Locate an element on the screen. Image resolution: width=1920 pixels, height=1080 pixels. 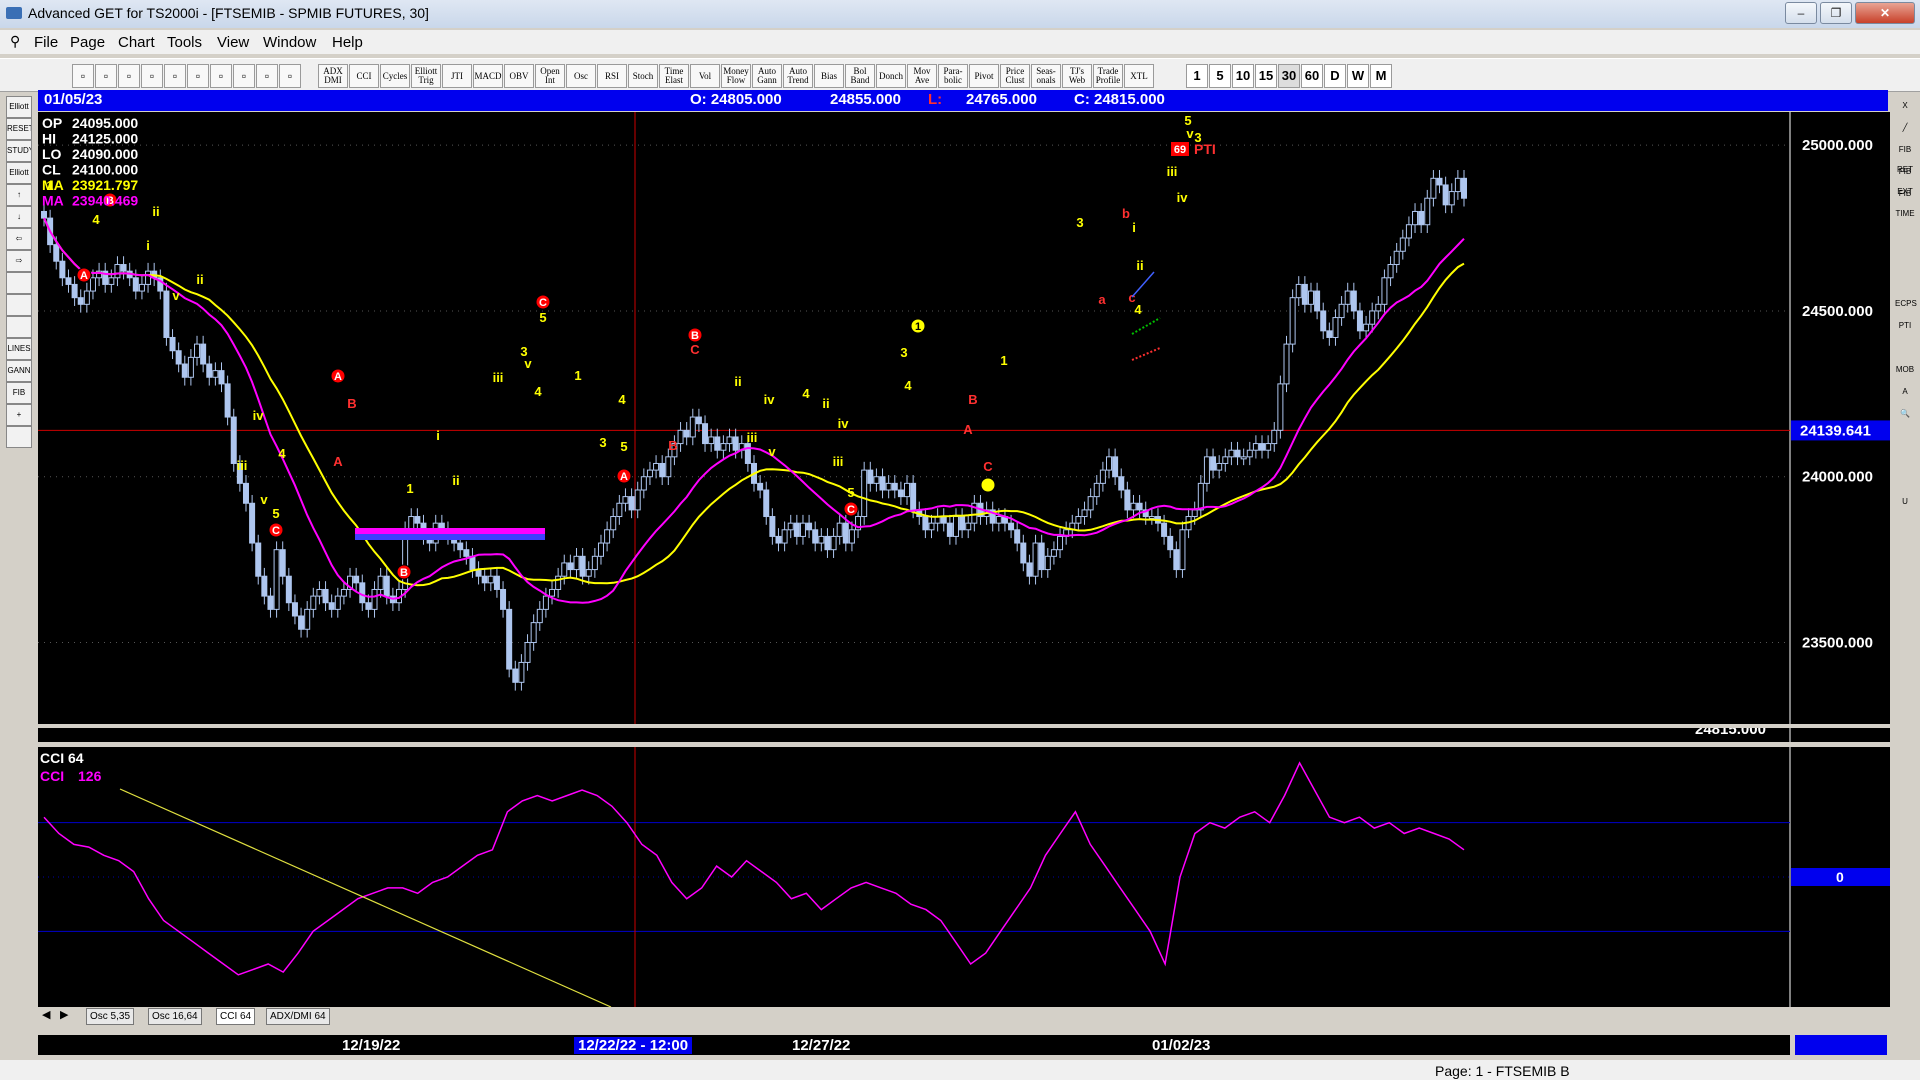
right-tool-button: 🔍 is located at coordinates (1905, 414).